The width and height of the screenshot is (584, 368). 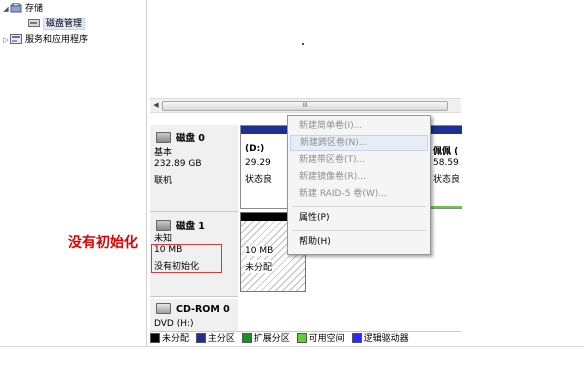 What do you see at coordinates (447, 180) in the screenshot?
I see `volume-right-status: 状态良` at bounding box center [447, 180].